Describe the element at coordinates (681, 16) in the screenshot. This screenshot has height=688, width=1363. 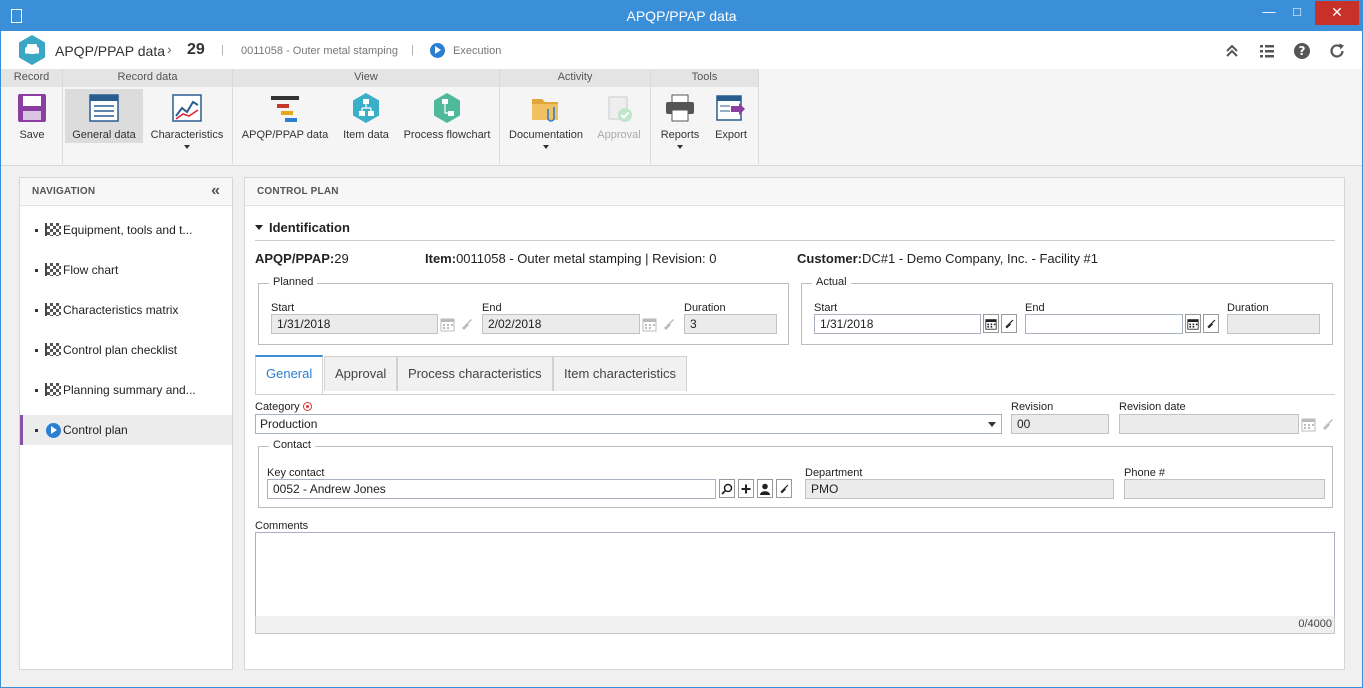
I see `title-bar: APQP/PPAP data — □ ✕` at that location.